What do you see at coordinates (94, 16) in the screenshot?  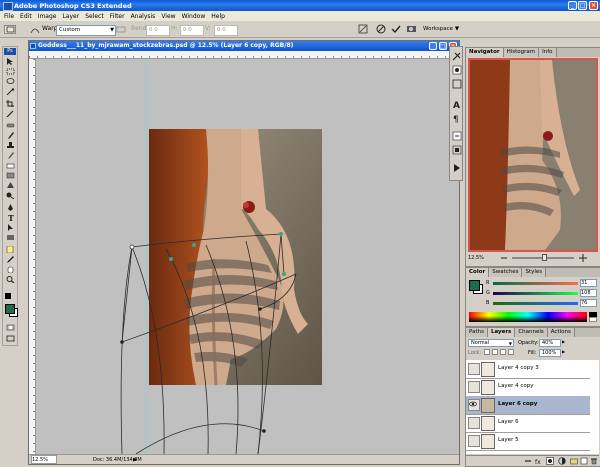 I see `menu-select: Select` at bounding box center [94, 16].